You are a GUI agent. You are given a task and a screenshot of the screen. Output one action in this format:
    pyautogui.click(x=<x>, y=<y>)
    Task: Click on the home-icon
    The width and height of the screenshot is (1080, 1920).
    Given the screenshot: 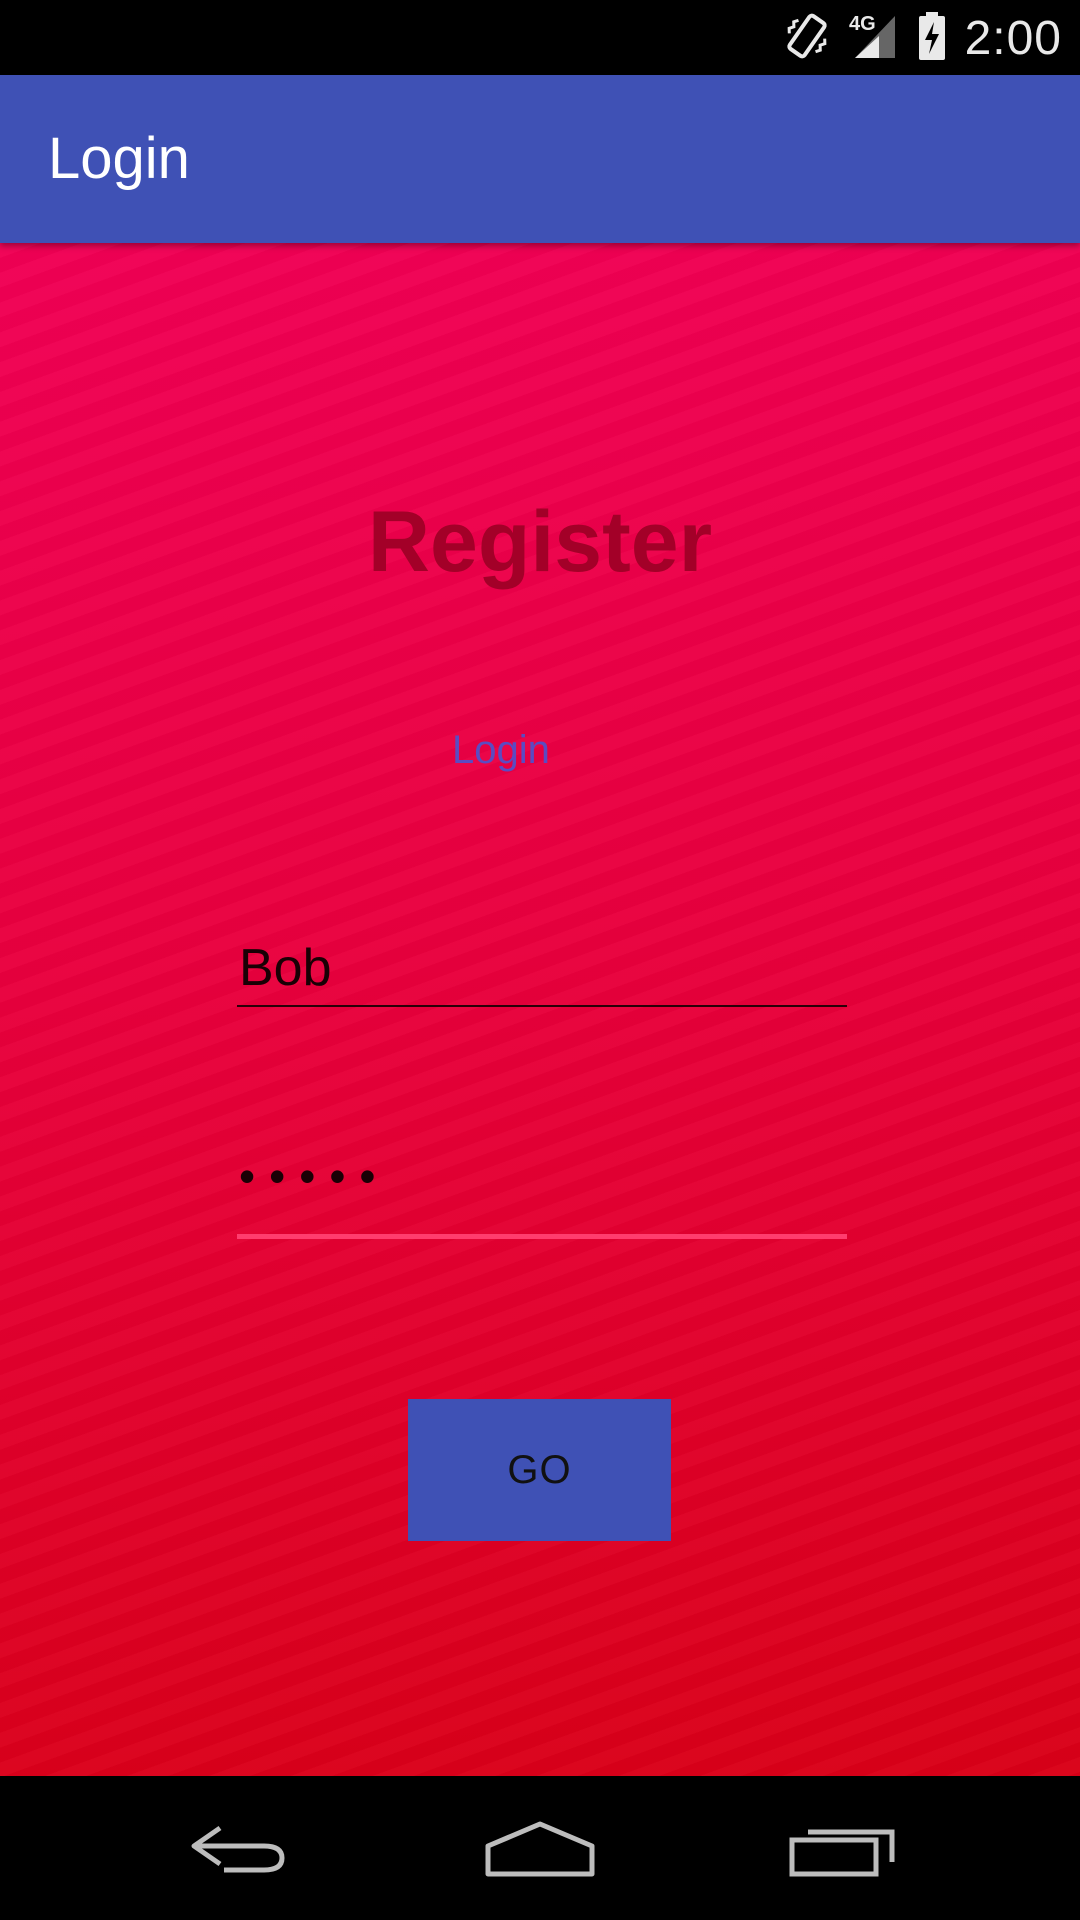 What is the action you would take?
    pyautogui.click(x=540, y=1849)
    